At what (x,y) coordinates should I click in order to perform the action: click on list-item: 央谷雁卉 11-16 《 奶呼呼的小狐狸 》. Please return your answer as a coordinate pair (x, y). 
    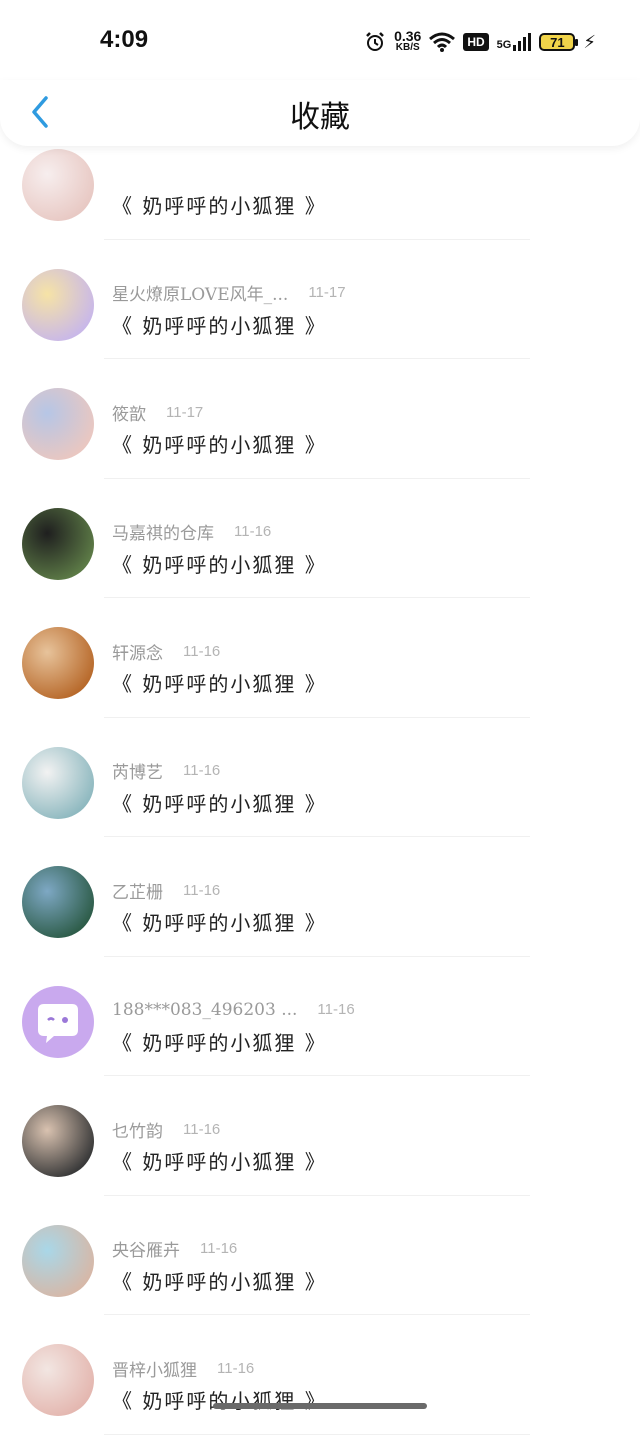
    Looking at the image, I should click on (320, 1255).